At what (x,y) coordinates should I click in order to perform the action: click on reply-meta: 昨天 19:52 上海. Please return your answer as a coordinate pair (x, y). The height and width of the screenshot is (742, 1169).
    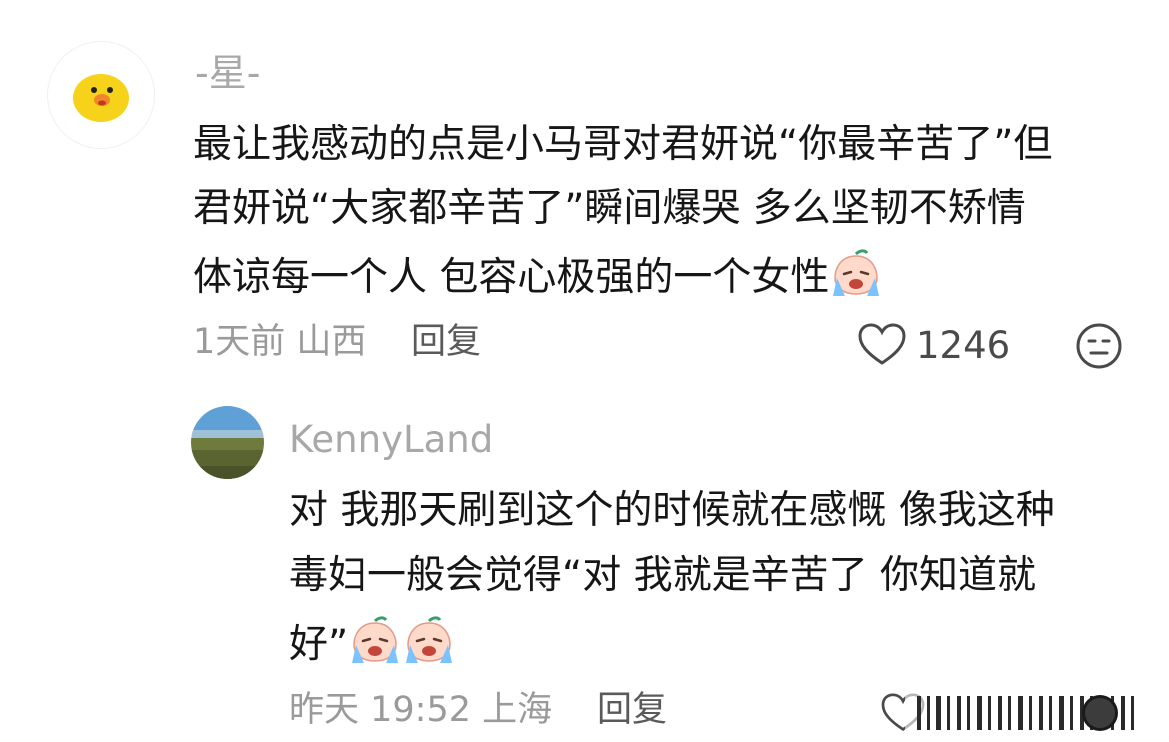
    Looking at the image, I should click on (421, 710).